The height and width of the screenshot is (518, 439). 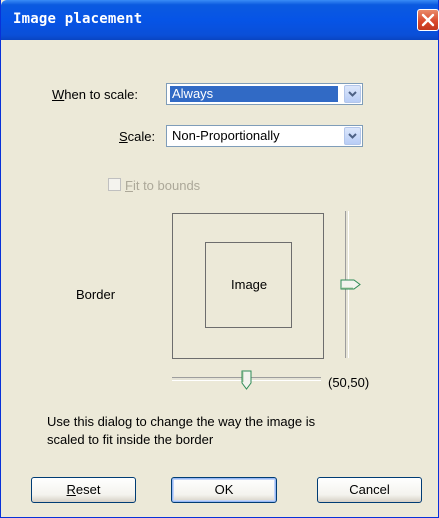 What do you see at coordinates (129, 185) in the screenshot?
I see `fit-to-bounds-accesskey: F` at bounding box center [129, 185].